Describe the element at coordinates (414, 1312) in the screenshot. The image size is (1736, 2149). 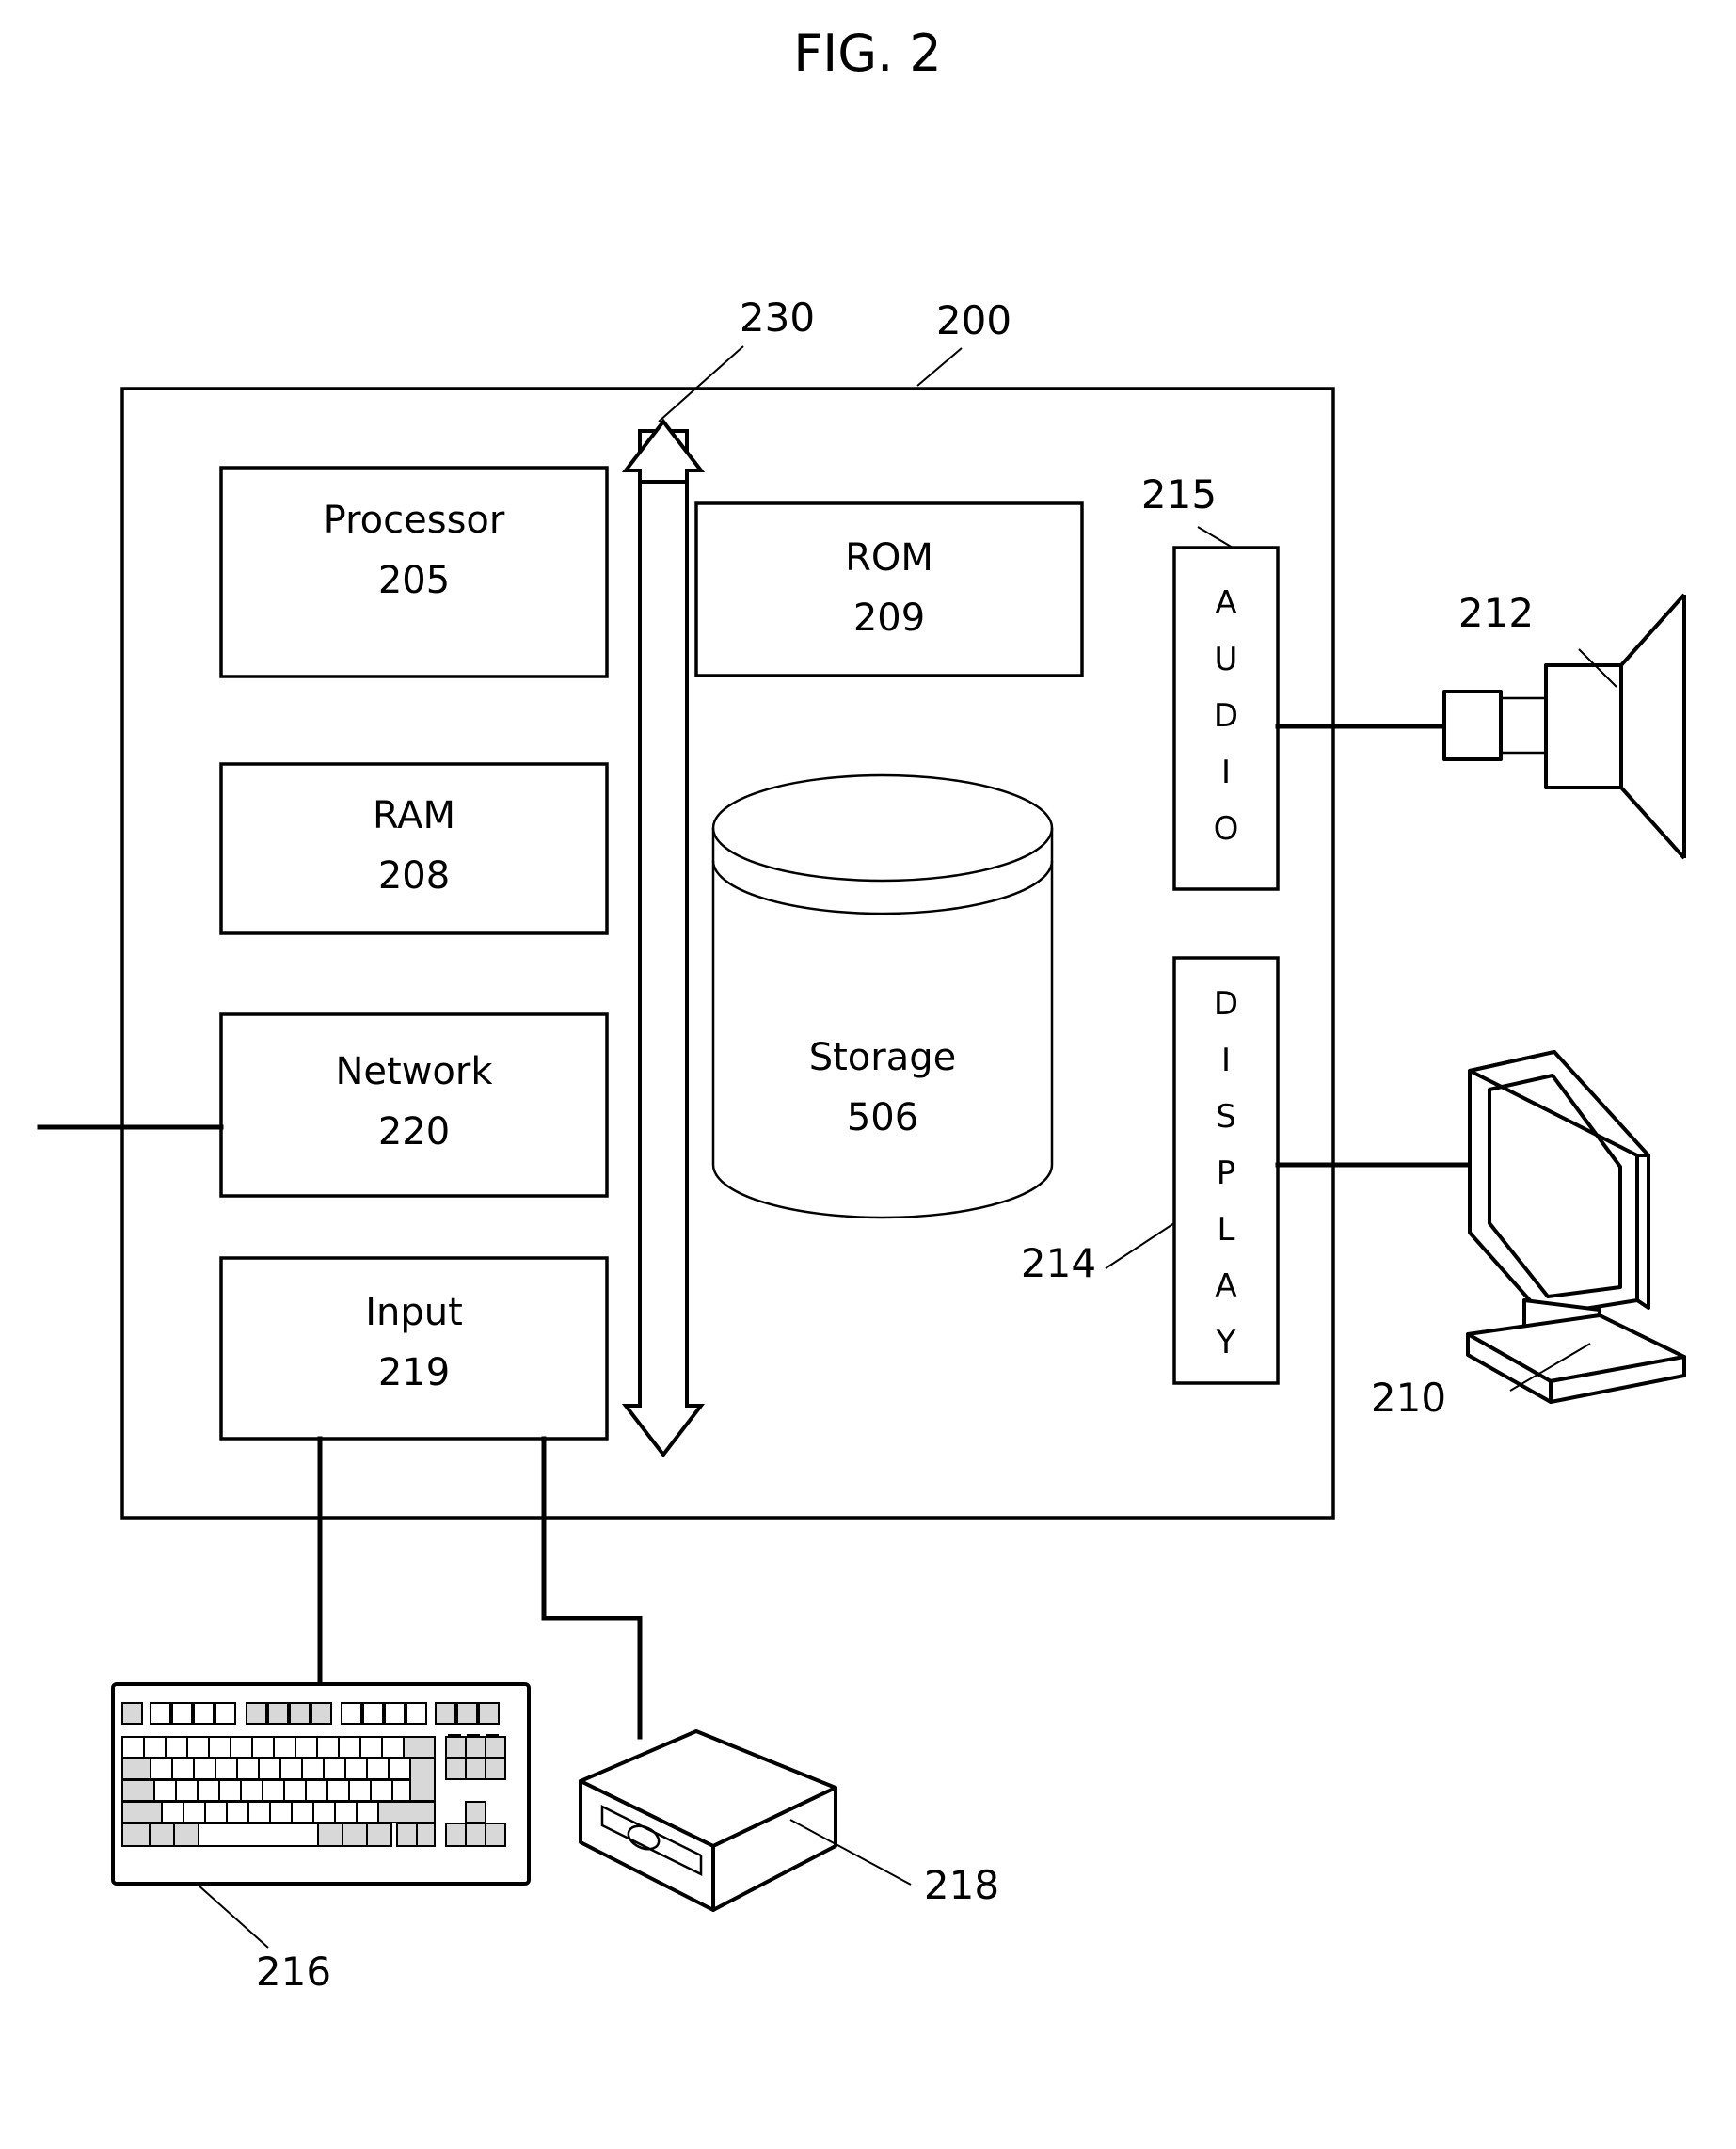
I see `block-input-name: Input` at that location.